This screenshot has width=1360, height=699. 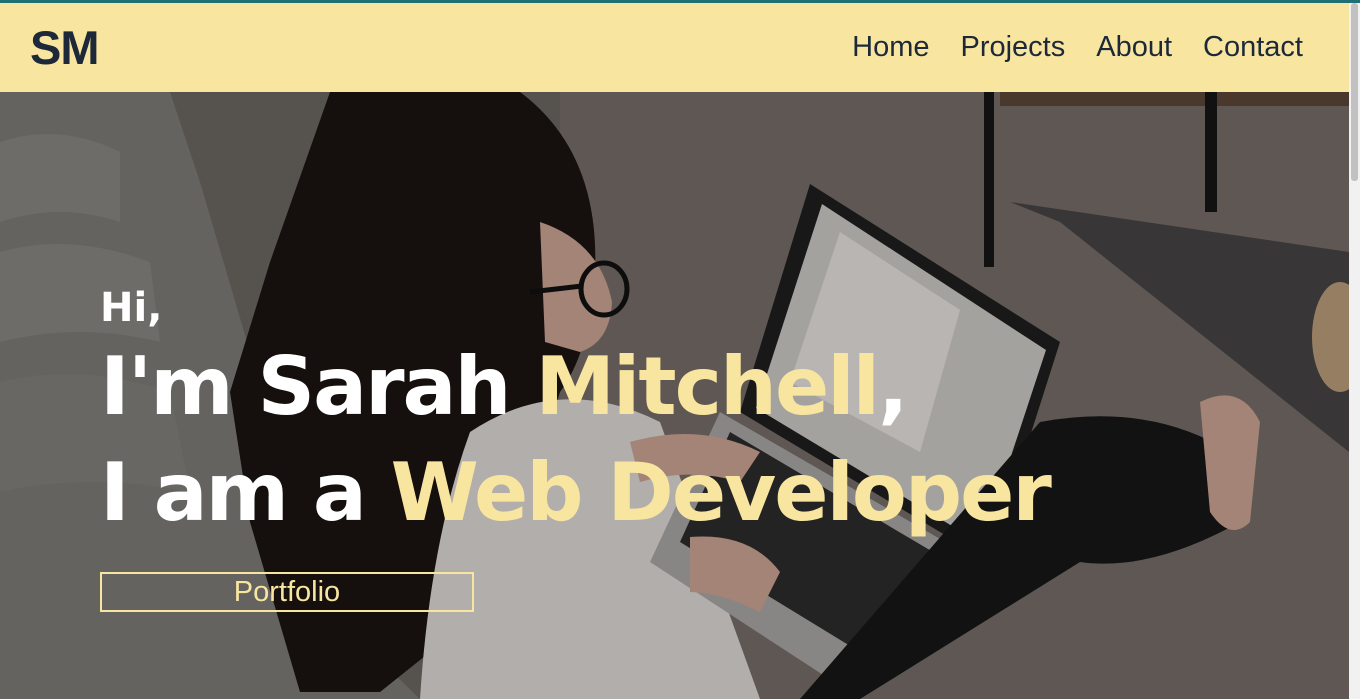 I want to click on hero-greeting: Hi,, so click(x=131, y=308).